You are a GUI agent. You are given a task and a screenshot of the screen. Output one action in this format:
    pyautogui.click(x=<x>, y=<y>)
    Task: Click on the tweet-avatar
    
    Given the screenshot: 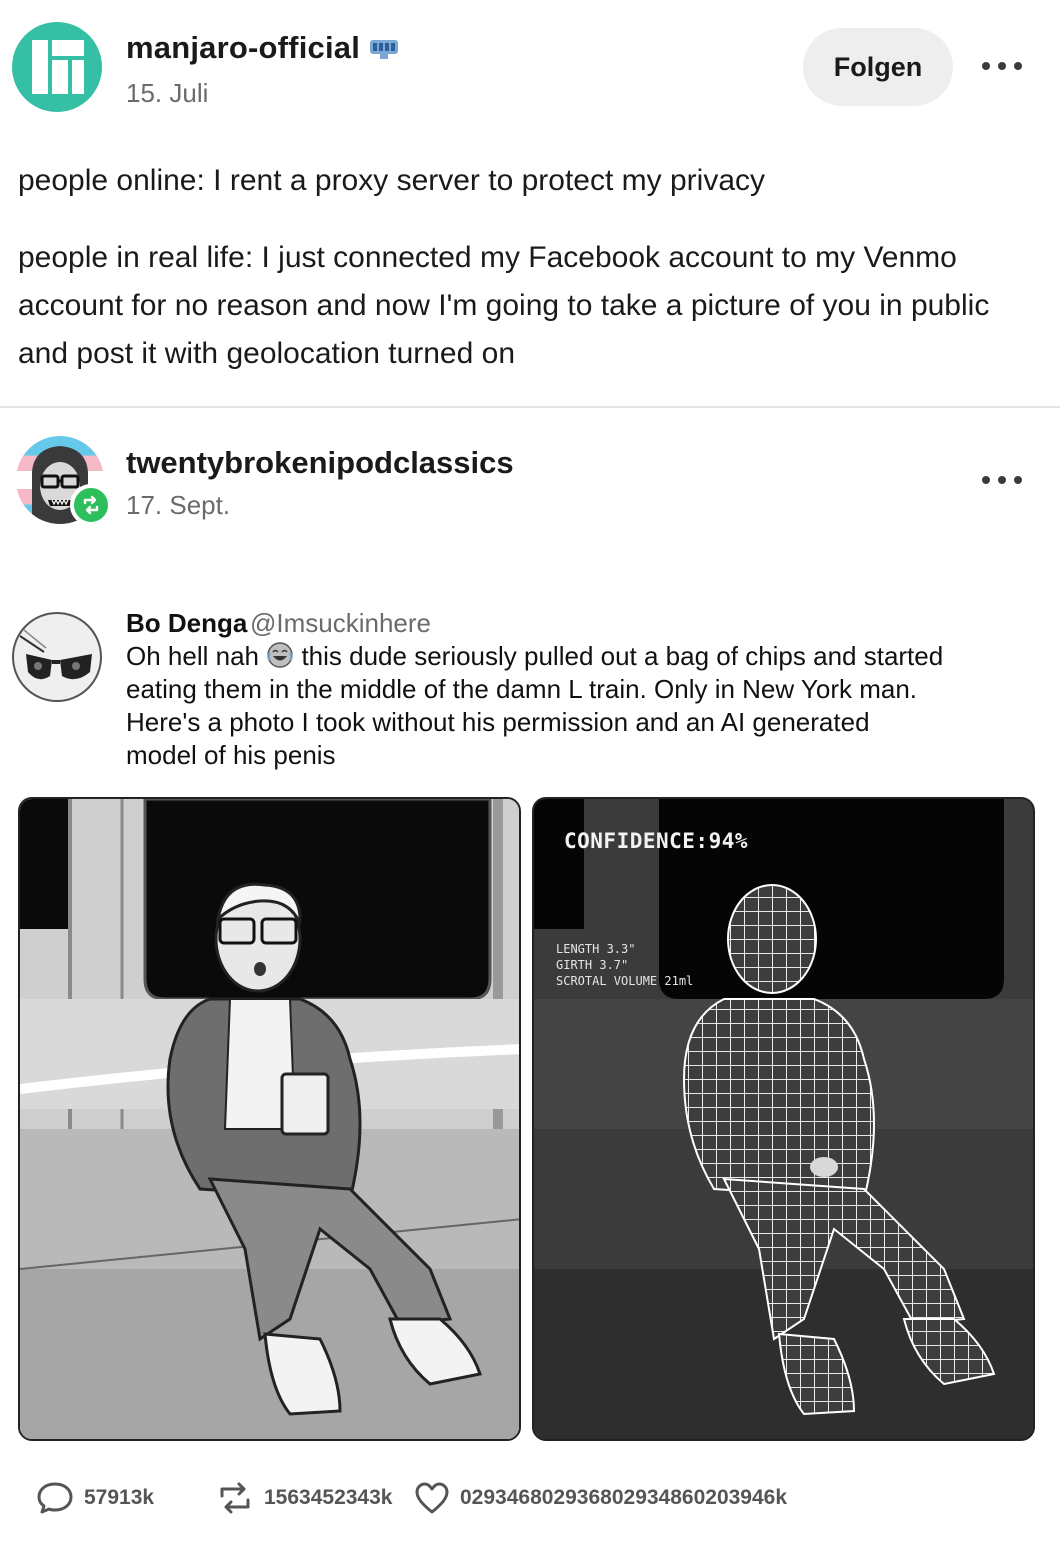 What is the action you would take?
    pyautogui.click(x=57, y=657)
    